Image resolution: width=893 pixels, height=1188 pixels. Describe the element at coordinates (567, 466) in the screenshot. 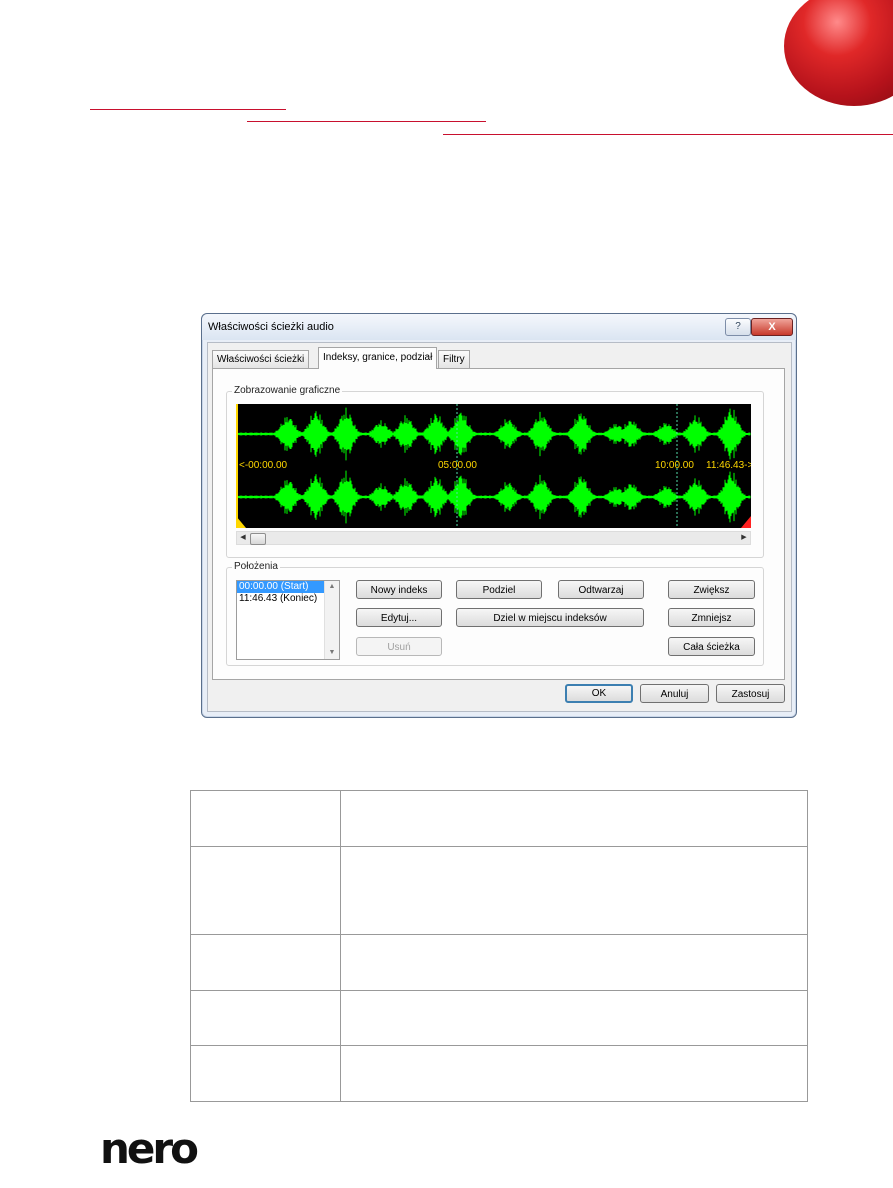

I see `index-markers` at that location.